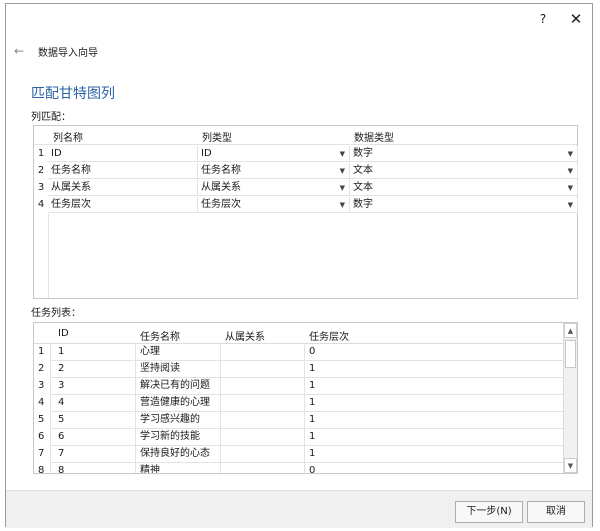 This screenshot has width=600, height=531. I want to click on column-match-row: 1 ID ID ▼ 数字 ▼, so click(306, 154).